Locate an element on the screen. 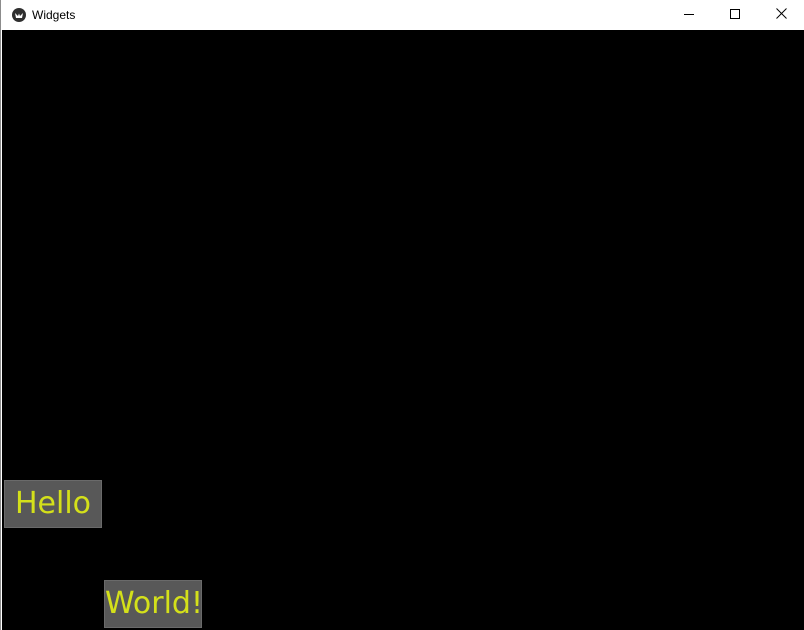 The width and height of the screenshot is (804, 630). maximize-icon is located at coordinates (735, 15).